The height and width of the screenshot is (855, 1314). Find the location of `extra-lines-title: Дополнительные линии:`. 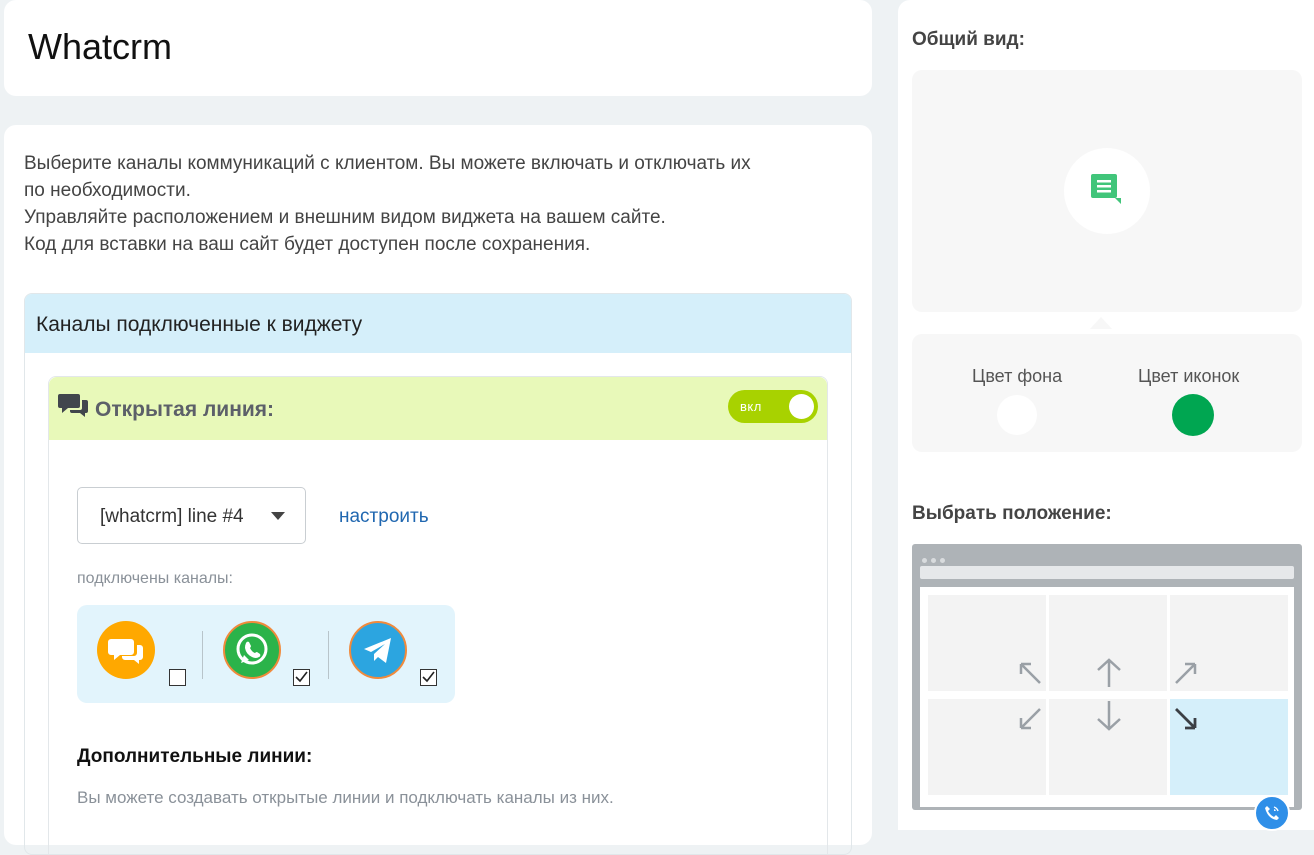

extra-lines-title: Дополнительные линии: is located at coordinates (195, 756).